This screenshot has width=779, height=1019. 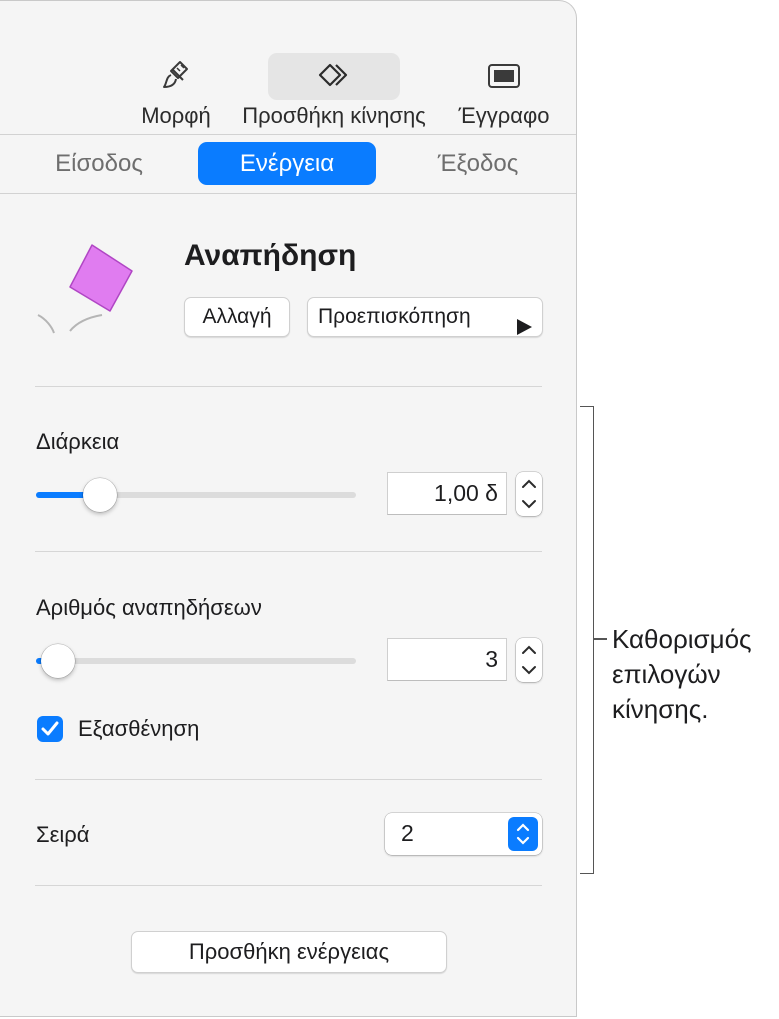 I want to click on duration-stepper, so click(x=529, y=494).